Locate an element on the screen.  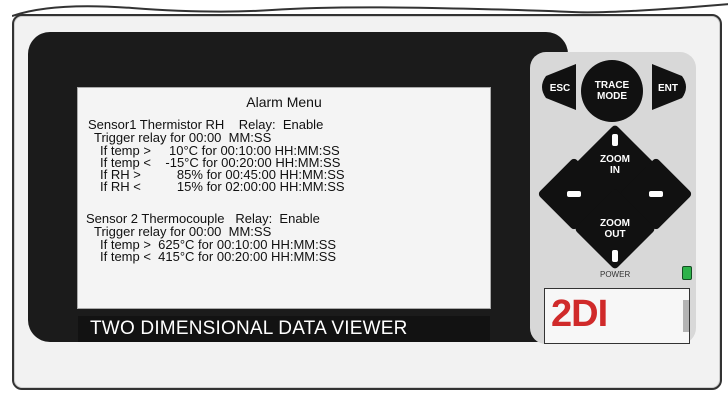
power-label: POWER is located at coordinates (615, 274).